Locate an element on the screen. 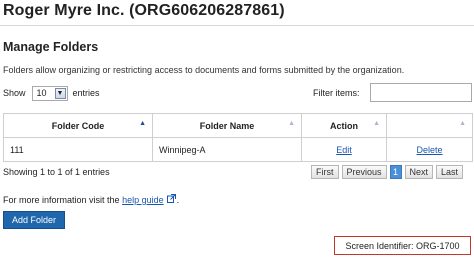 This screenshot has height=258, width=474. column-header-label: Folder Code is located at coordinates (78, 125).